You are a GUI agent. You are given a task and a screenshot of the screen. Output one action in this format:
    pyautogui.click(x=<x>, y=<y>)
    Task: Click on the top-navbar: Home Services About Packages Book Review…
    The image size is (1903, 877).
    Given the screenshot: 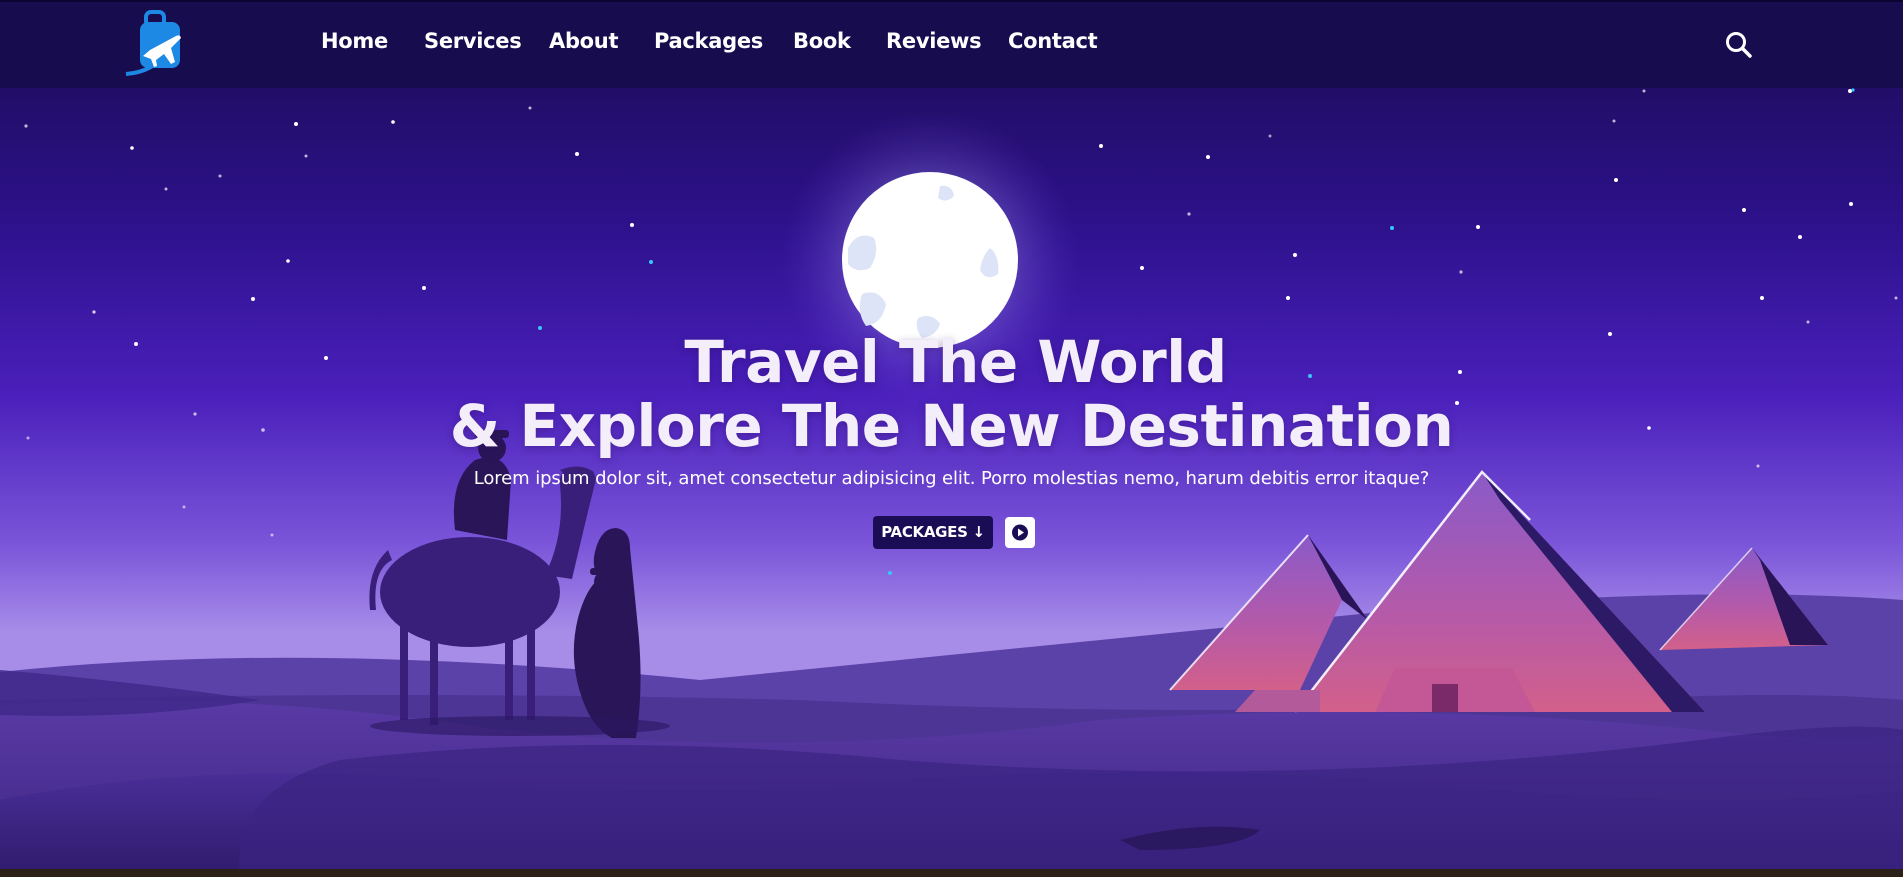 What is the action you would take?
    pyautogui.click(x=951, y=44)
    